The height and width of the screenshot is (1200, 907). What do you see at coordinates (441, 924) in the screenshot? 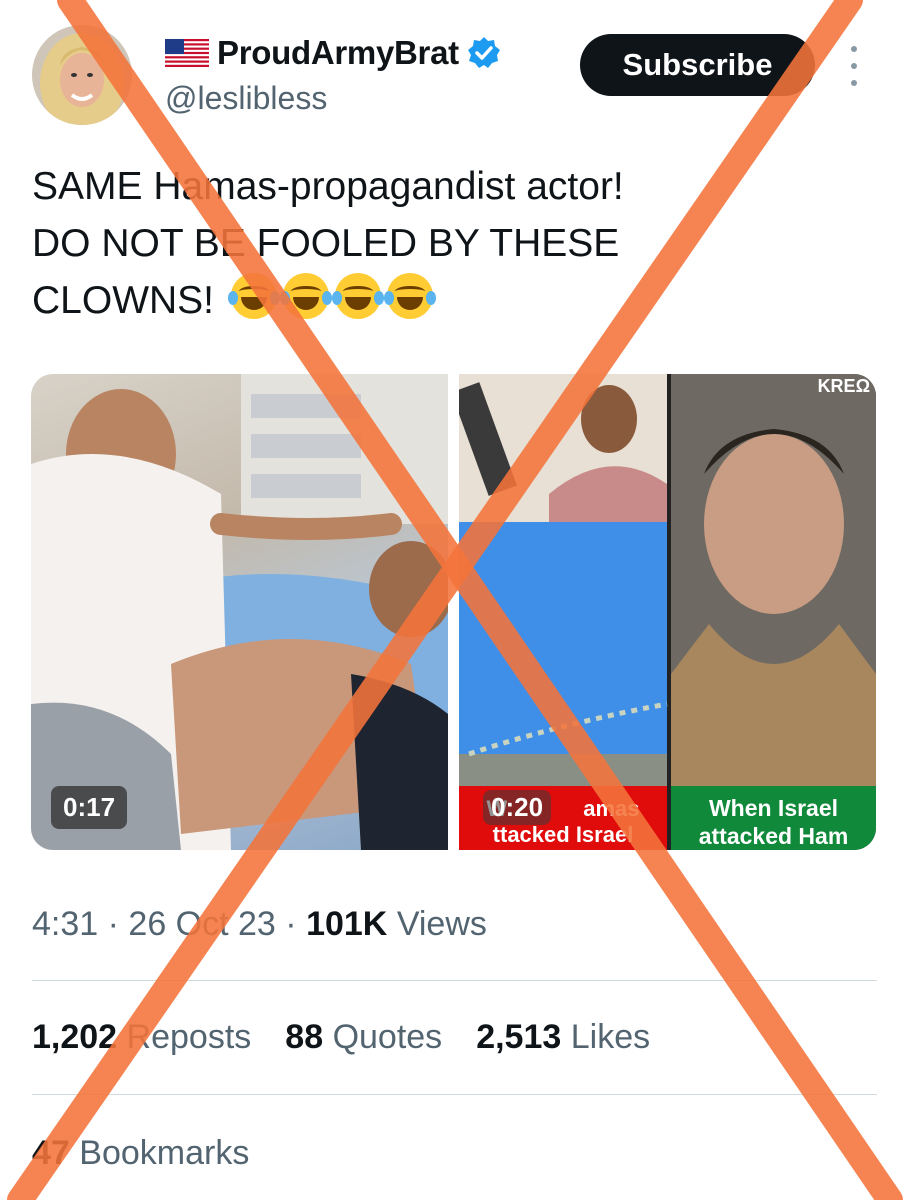
I see `views-label: Views` at bounding box center [441, 924].